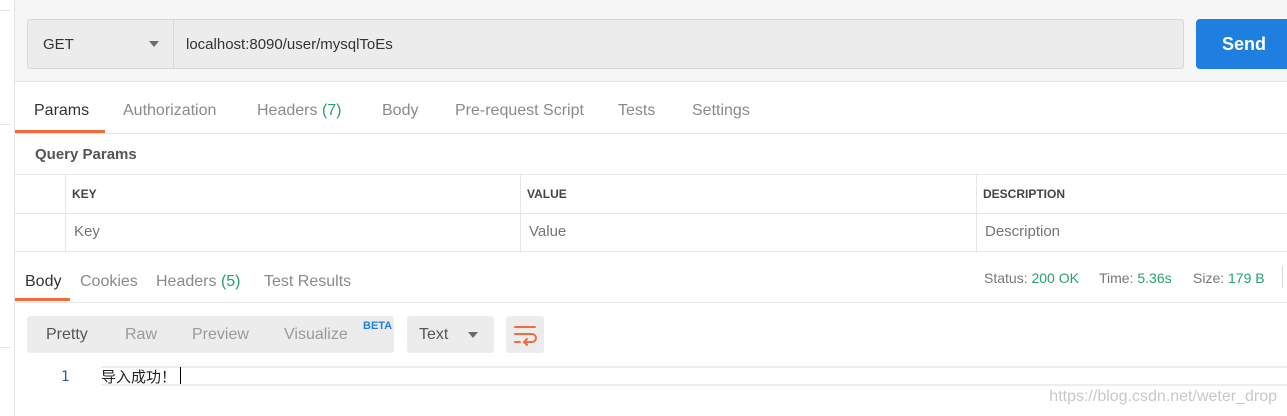 The width and height of the screenshot is (1287, 416). What do you see at coordinates (84, 194) in the screenshot?
I see `column-header: KEY` at bounding box center [84, 194].